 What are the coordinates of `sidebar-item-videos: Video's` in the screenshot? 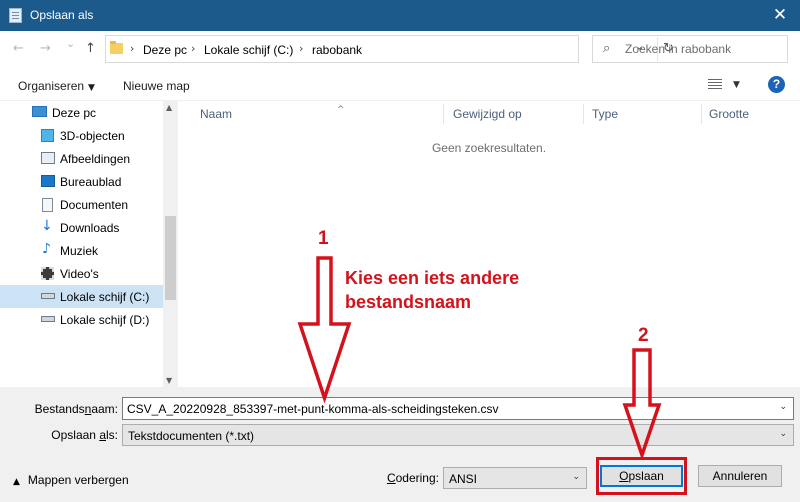 It's located at (81, 273).